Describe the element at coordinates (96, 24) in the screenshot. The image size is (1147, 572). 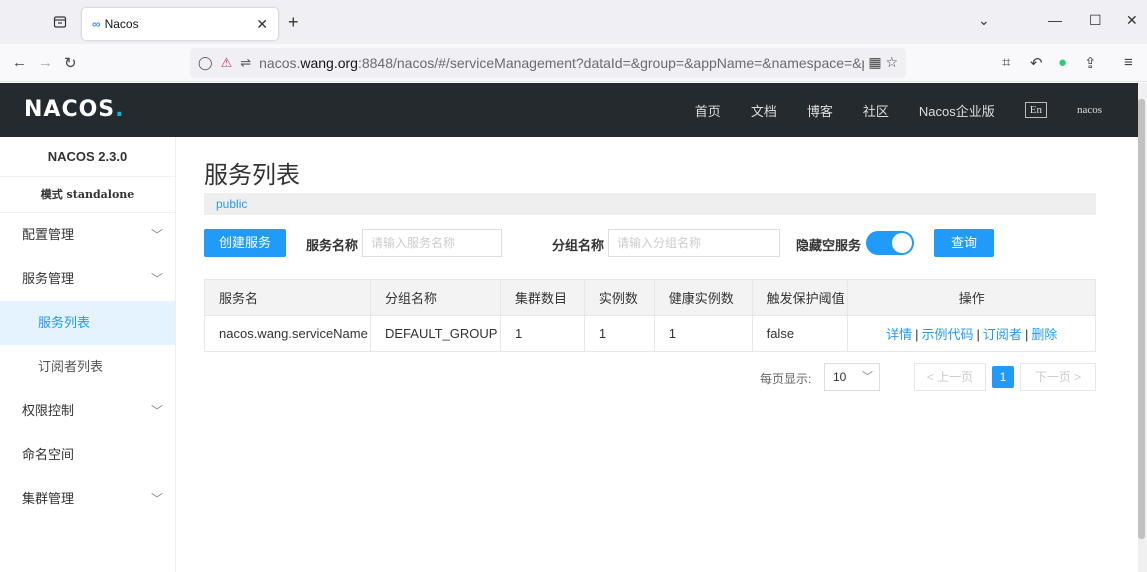
I see `nacos-favicon-icon: ∞` at that location.